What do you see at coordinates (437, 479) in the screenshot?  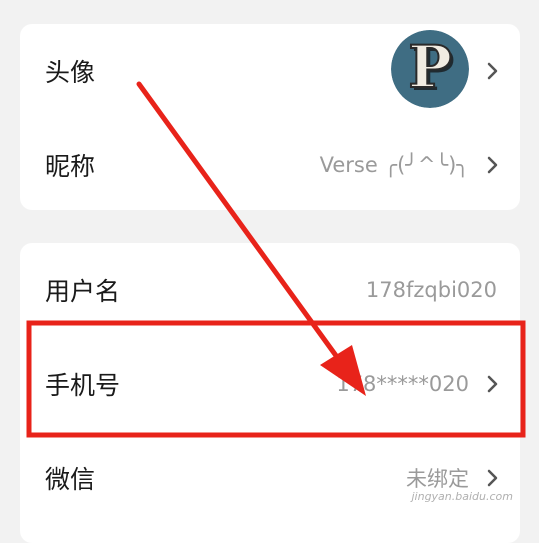 I see `wechat-value: 未绑定` at bounding box center [437, 479].